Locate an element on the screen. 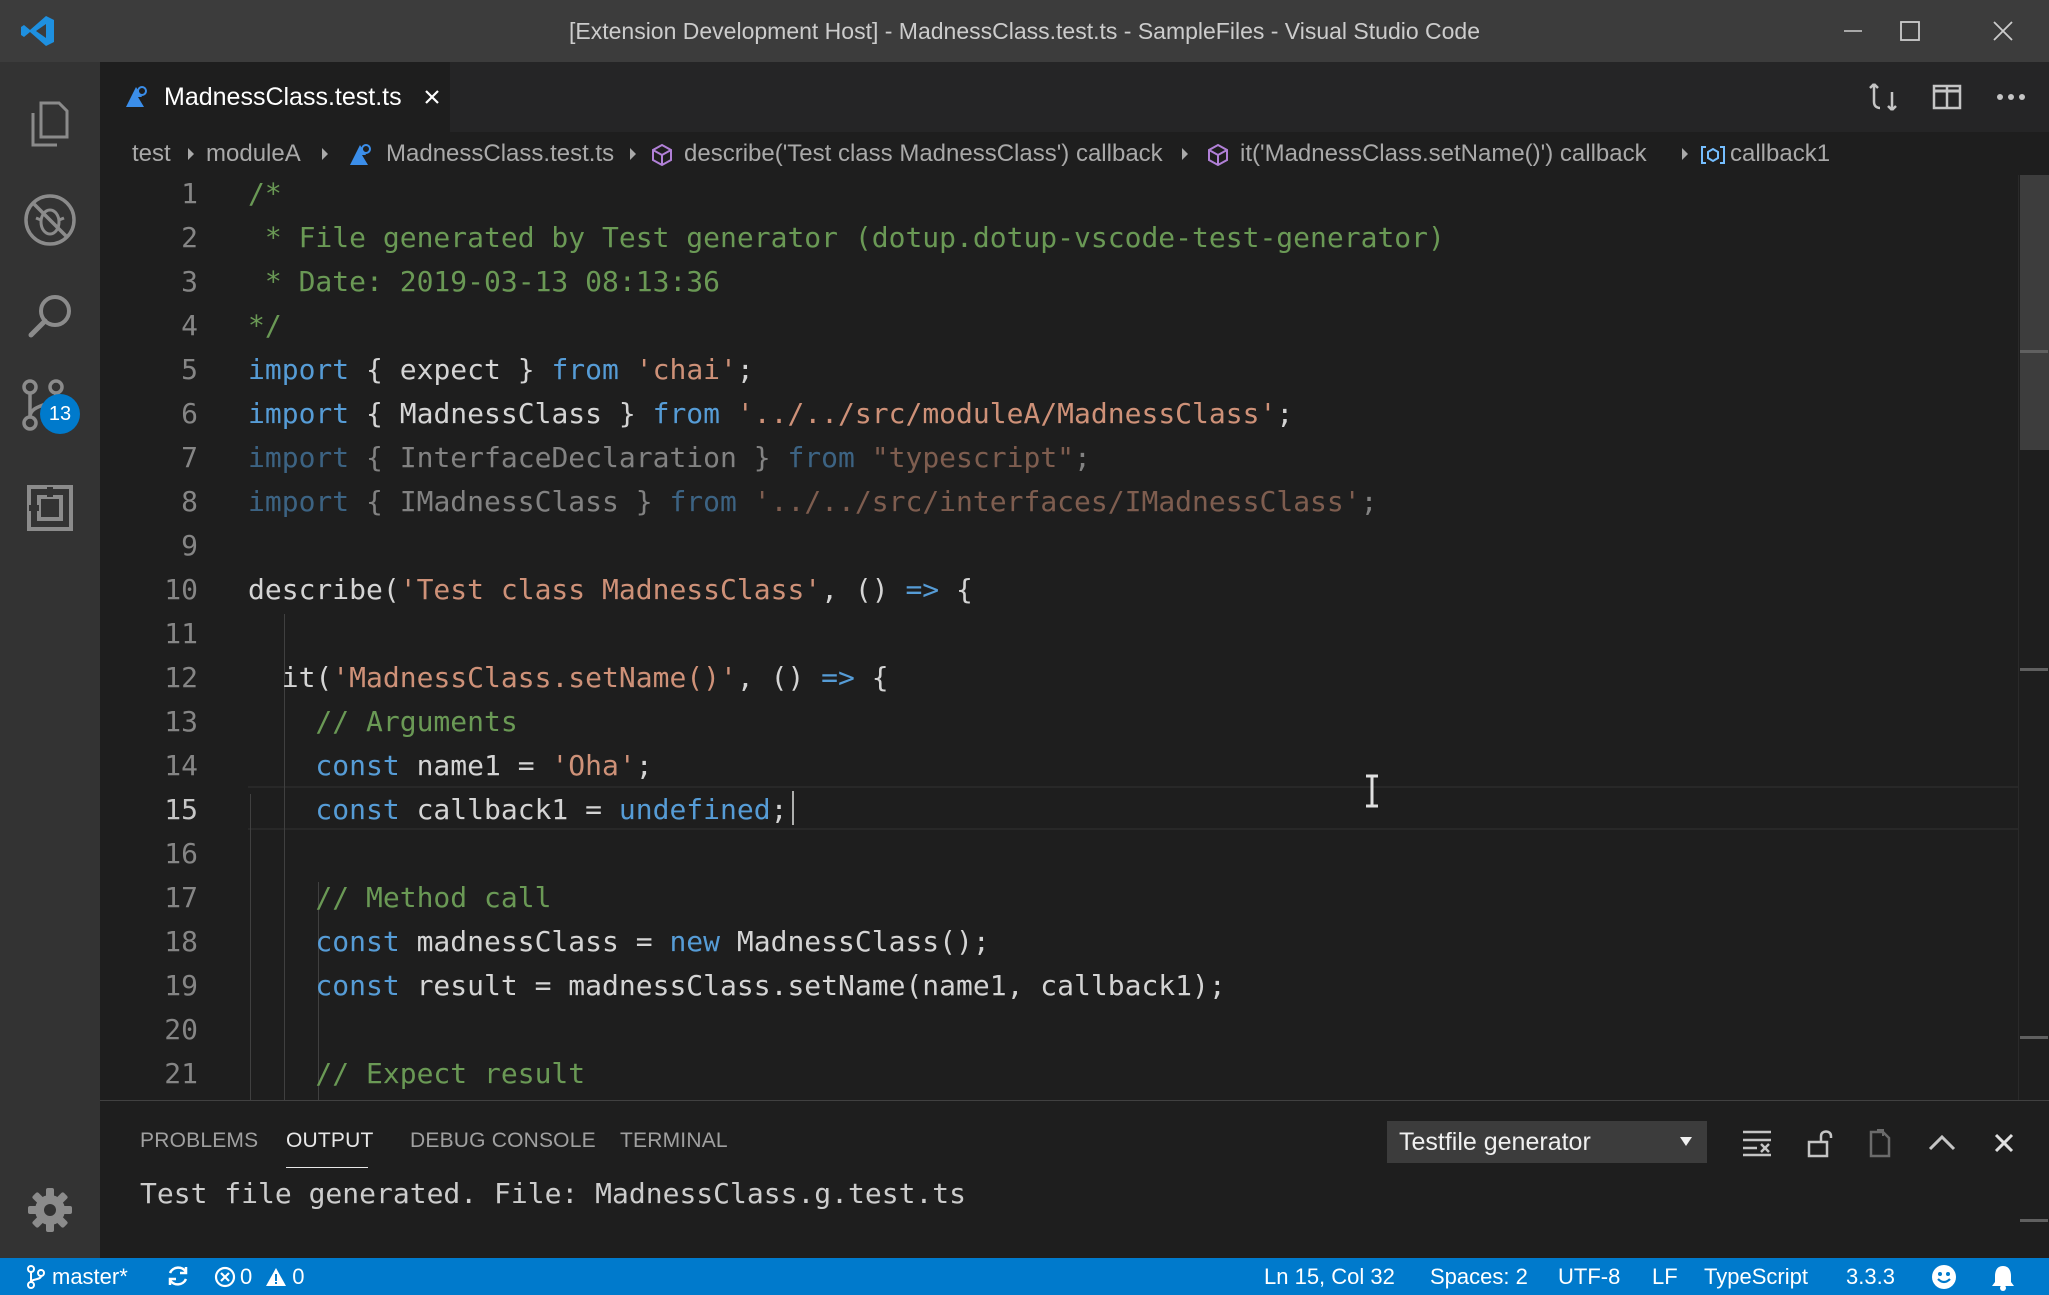 This screenshot has width=2049, height=1295. line-number: 13 is located at coordinates (181, 721).